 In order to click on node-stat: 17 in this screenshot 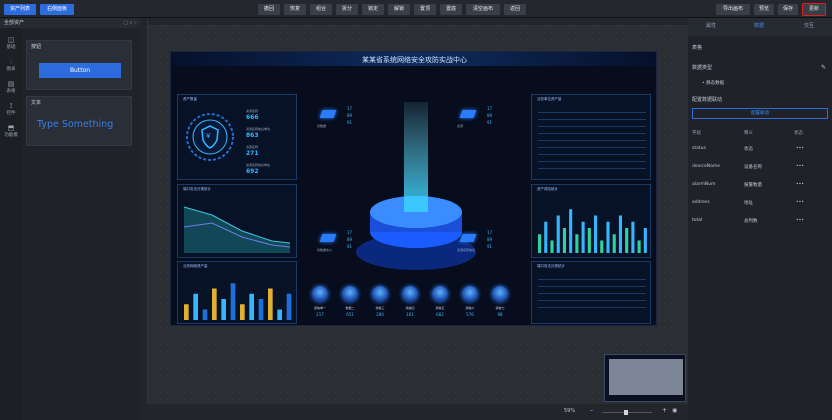, I will do `click(490, 232)`.